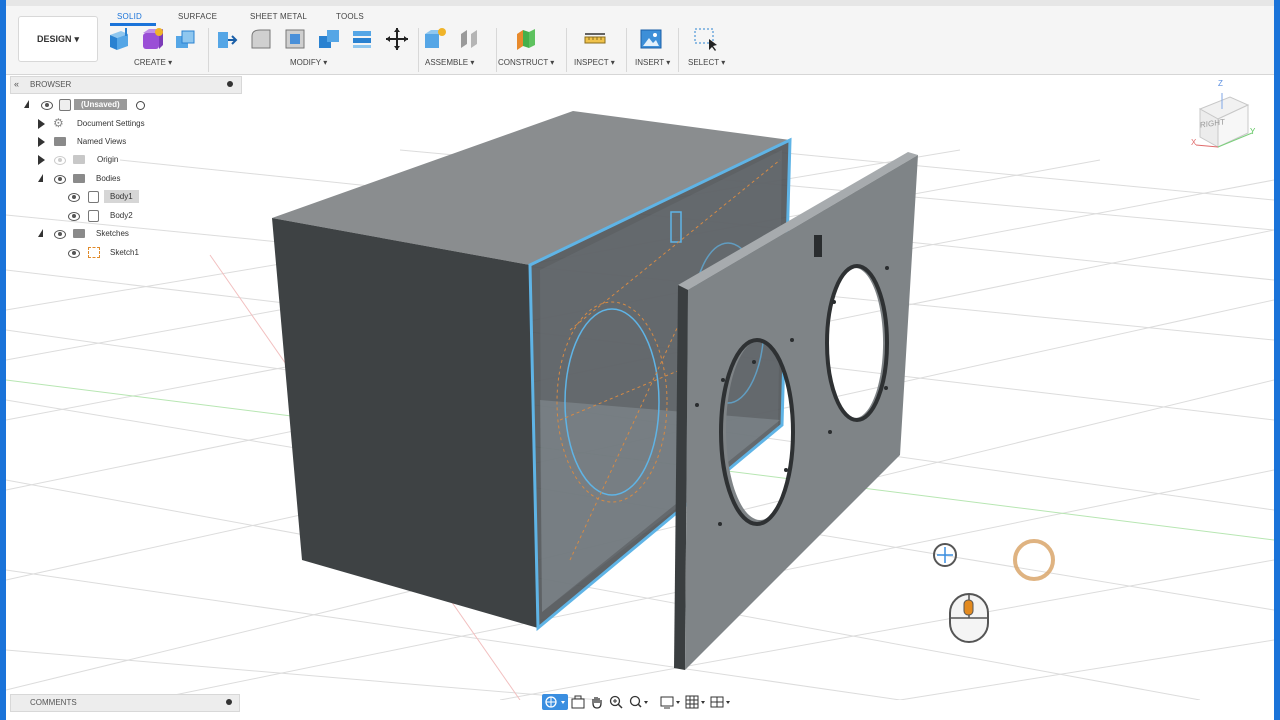  I want to click on move-icon, so click(397, 39).